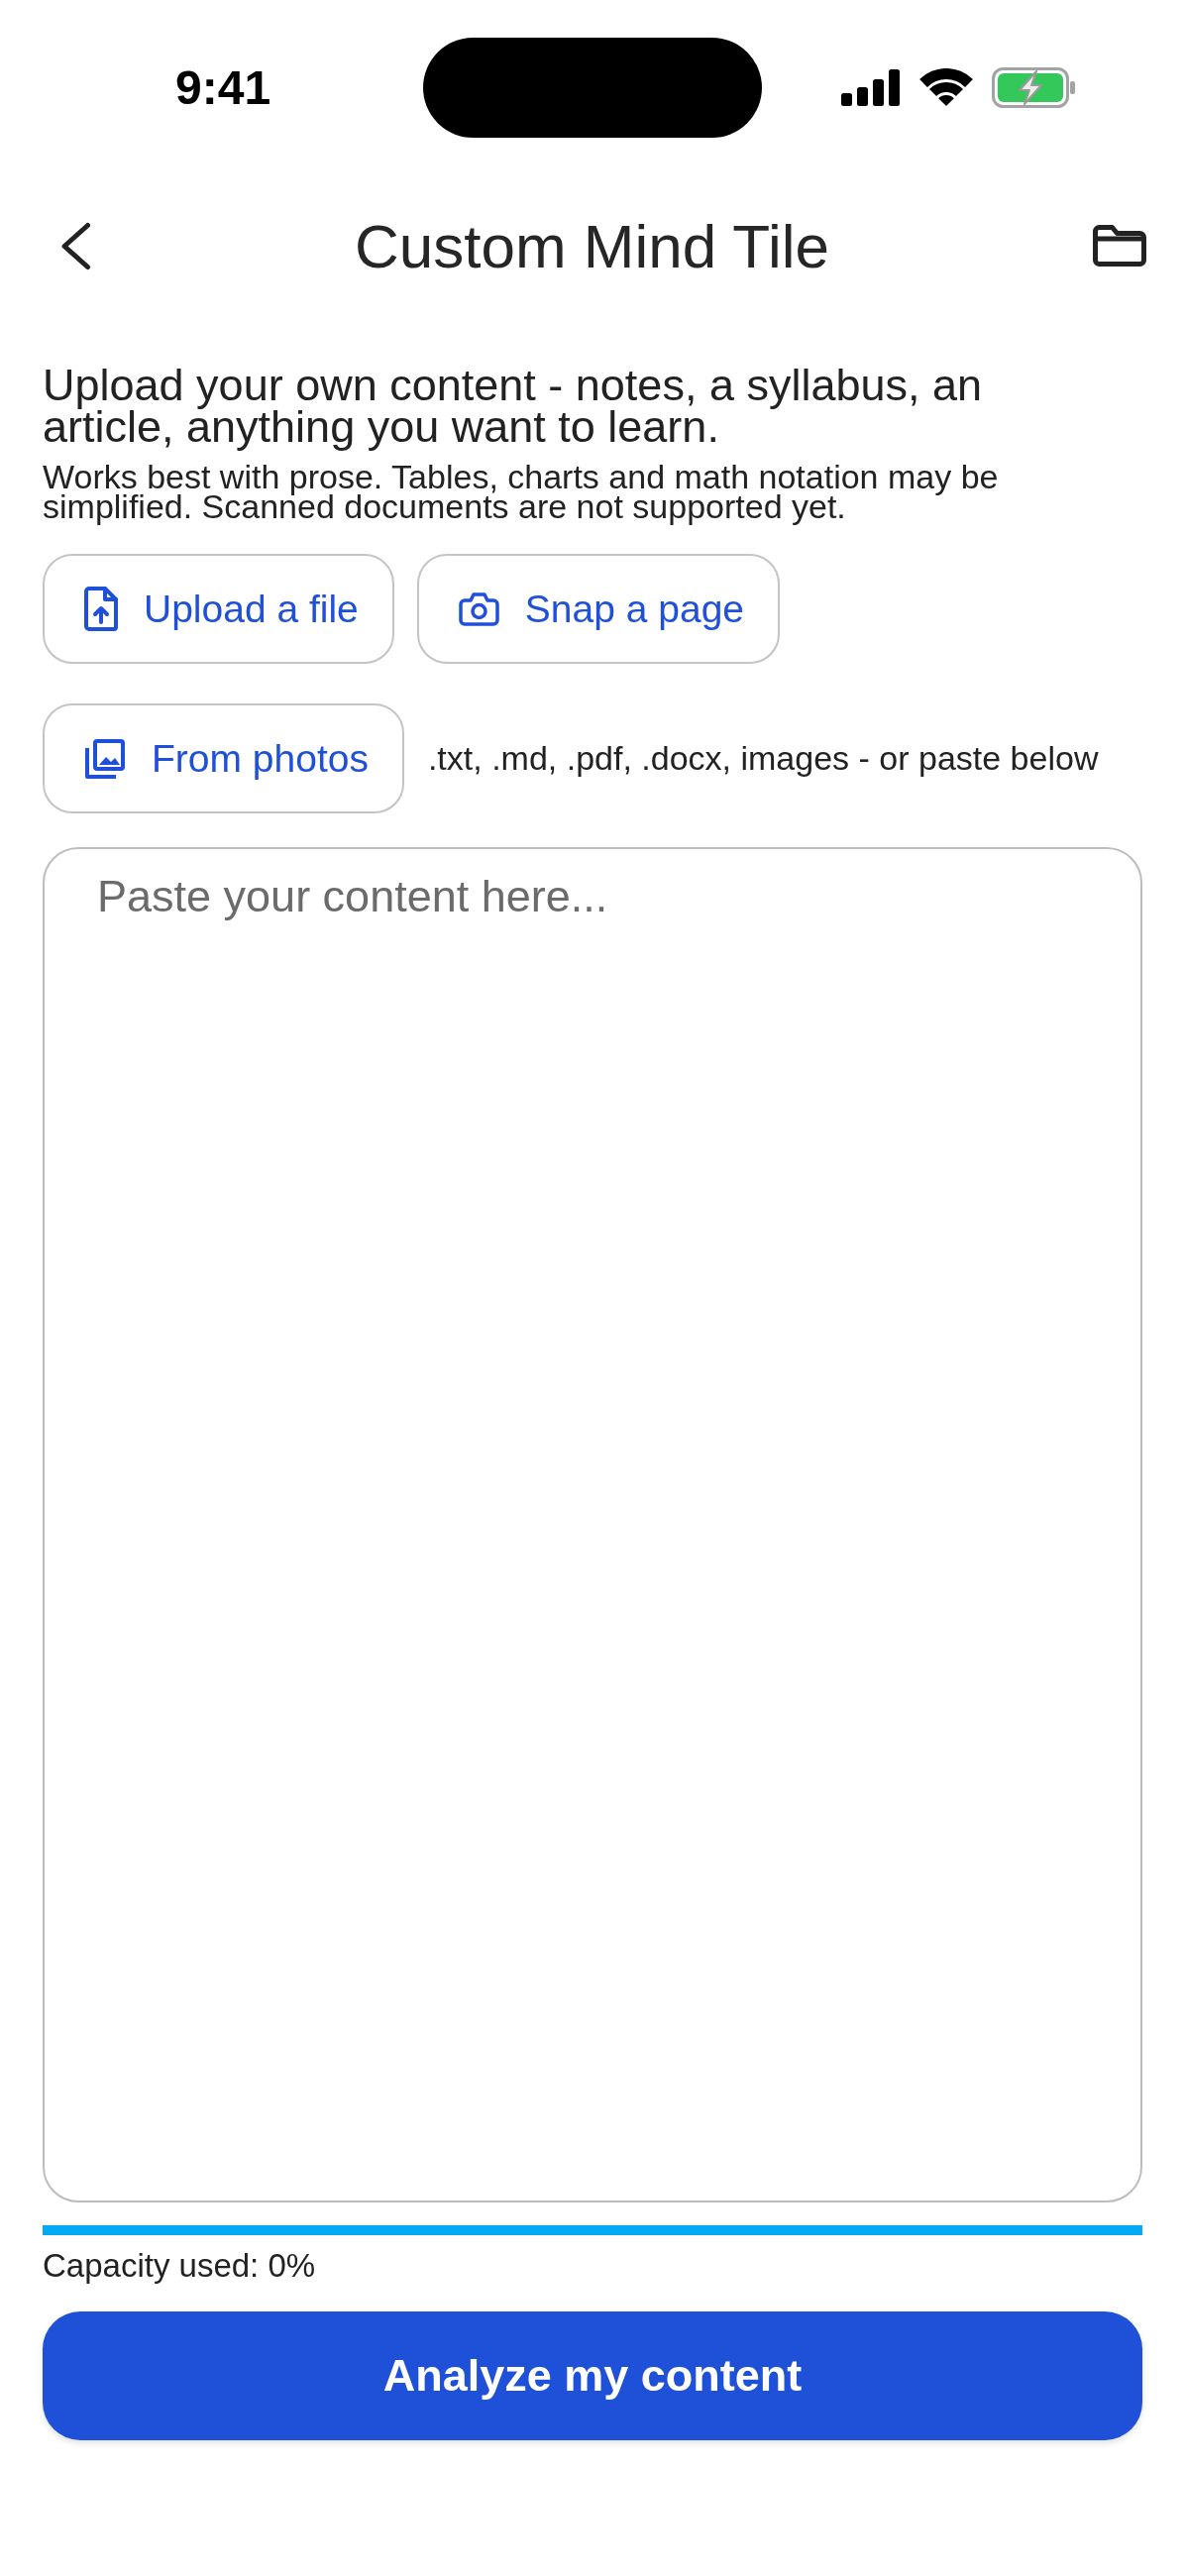 The image size is (1185, 2576). What do you see at coordinates (598, 609) in the screenshot?
I see `snap-page-button: Snap a page` at bounding box center [598, 609].